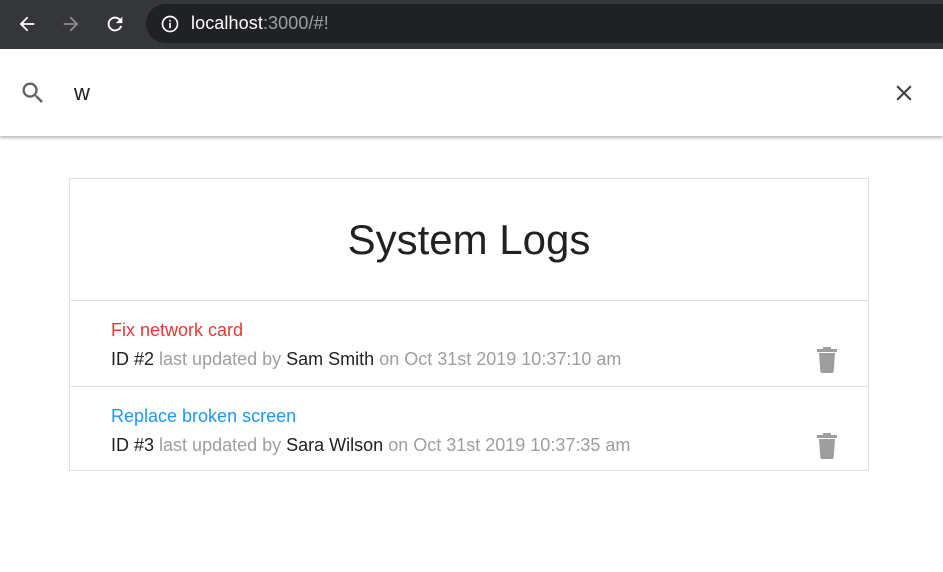 This screenshot has height=572, width=943. What do you see at coordinates (170, 24) in the screenshot?
I see `info-icon` at bounding box center [170, 24].